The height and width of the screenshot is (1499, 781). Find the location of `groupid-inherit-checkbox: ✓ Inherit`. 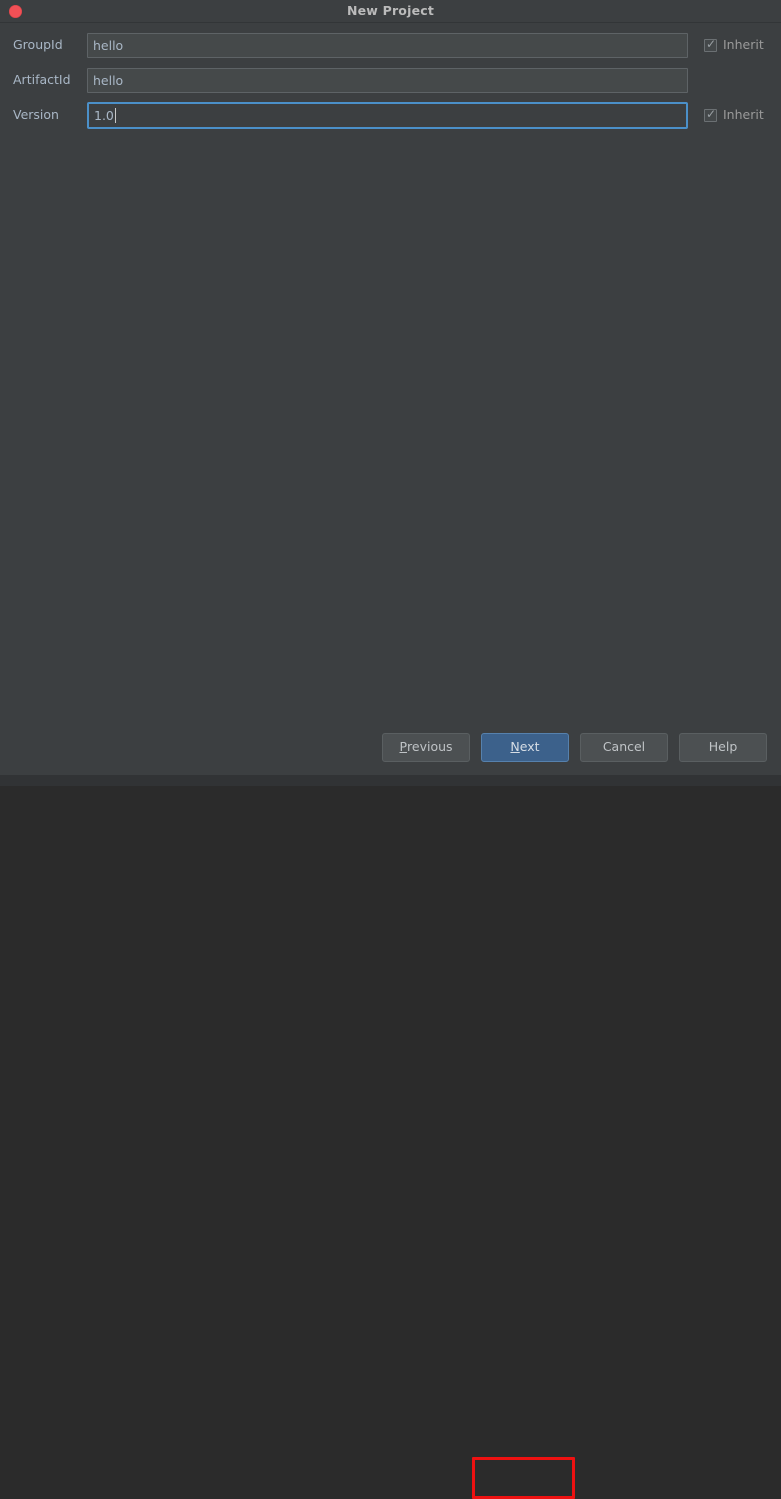

groupid-inherit-checkbox: ✓ Inherit is located at coordinates (734, 44).